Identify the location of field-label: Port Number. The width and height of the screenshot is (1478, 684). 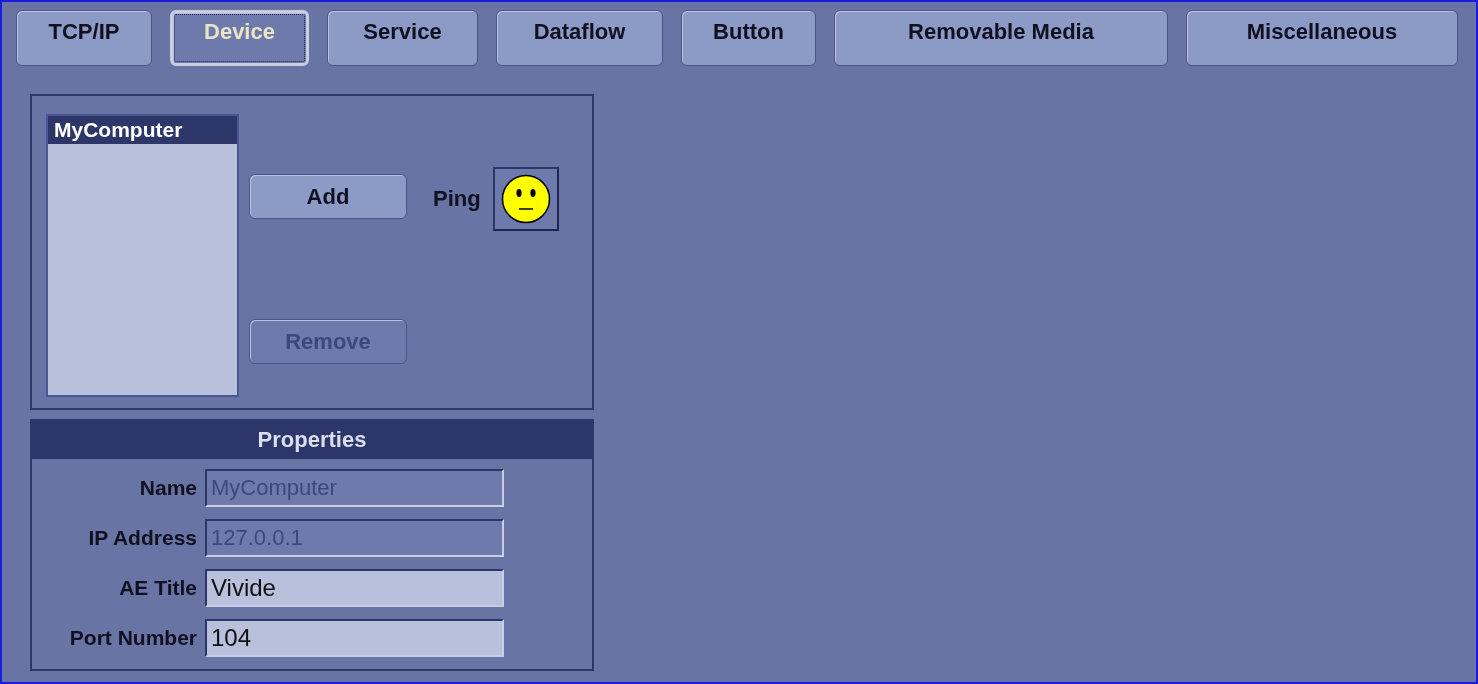
(132, 638).